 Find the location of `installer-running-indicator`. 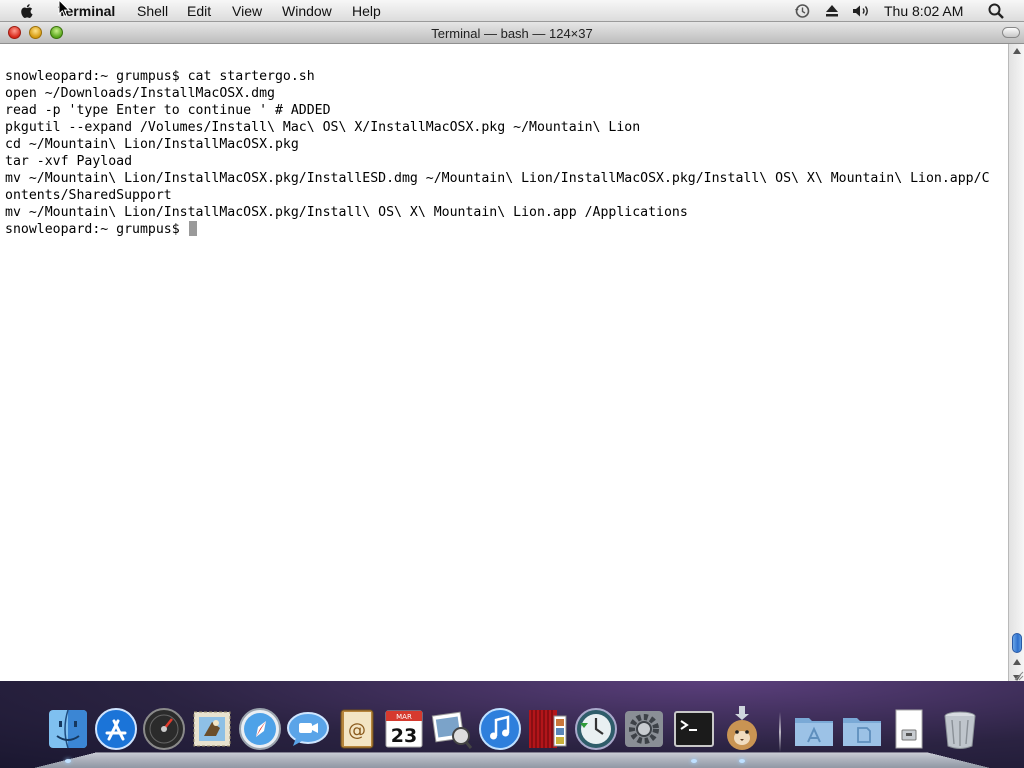

installer-running-indicator is located at coordinates (742, 761).